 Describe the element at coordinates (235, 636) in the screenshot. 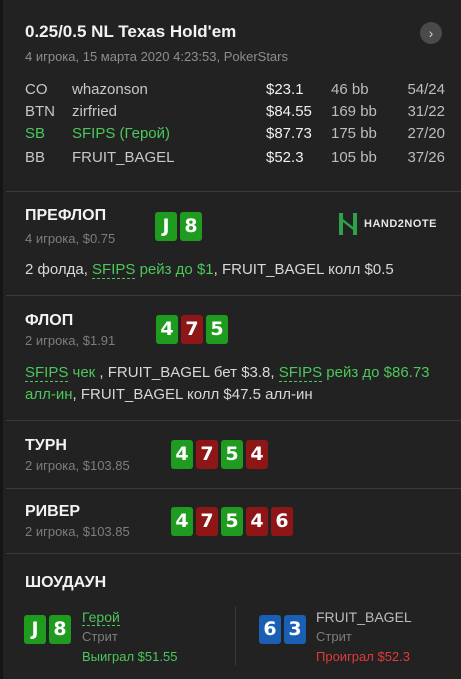

I see `showdown-separator` at that location.